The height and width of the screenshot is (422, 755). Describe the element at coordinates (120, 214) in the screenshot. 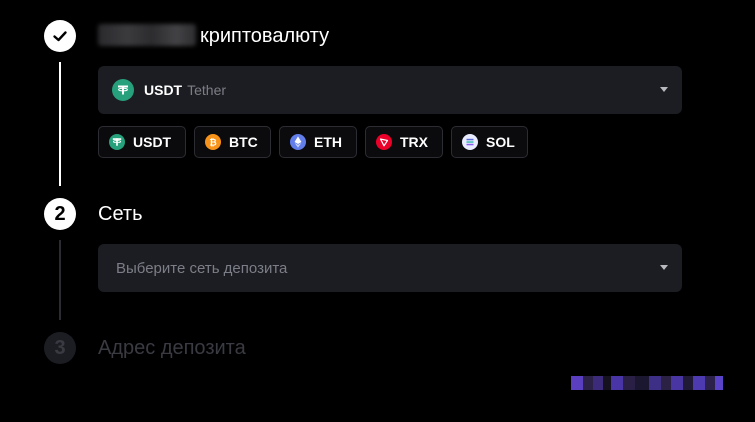

I see `step-2-title: Сеть` at that location.